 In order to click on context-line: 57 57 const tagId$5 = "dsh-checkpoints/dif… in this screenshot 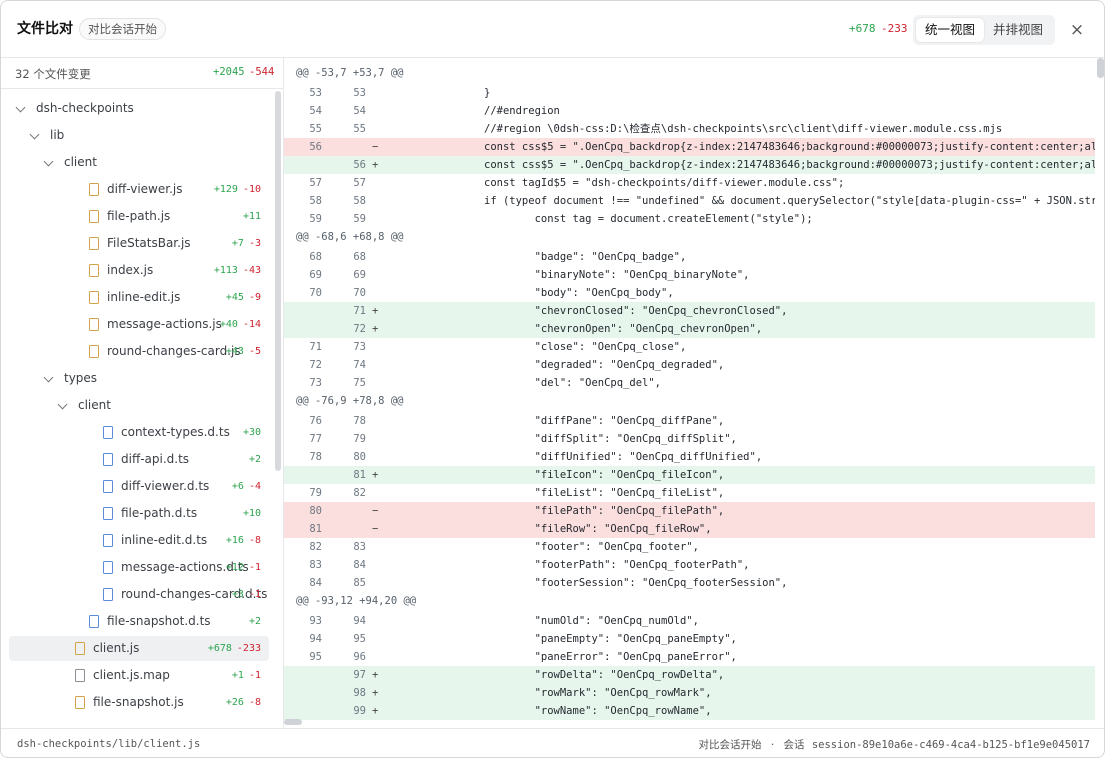, I will do `click(689, 183)`.